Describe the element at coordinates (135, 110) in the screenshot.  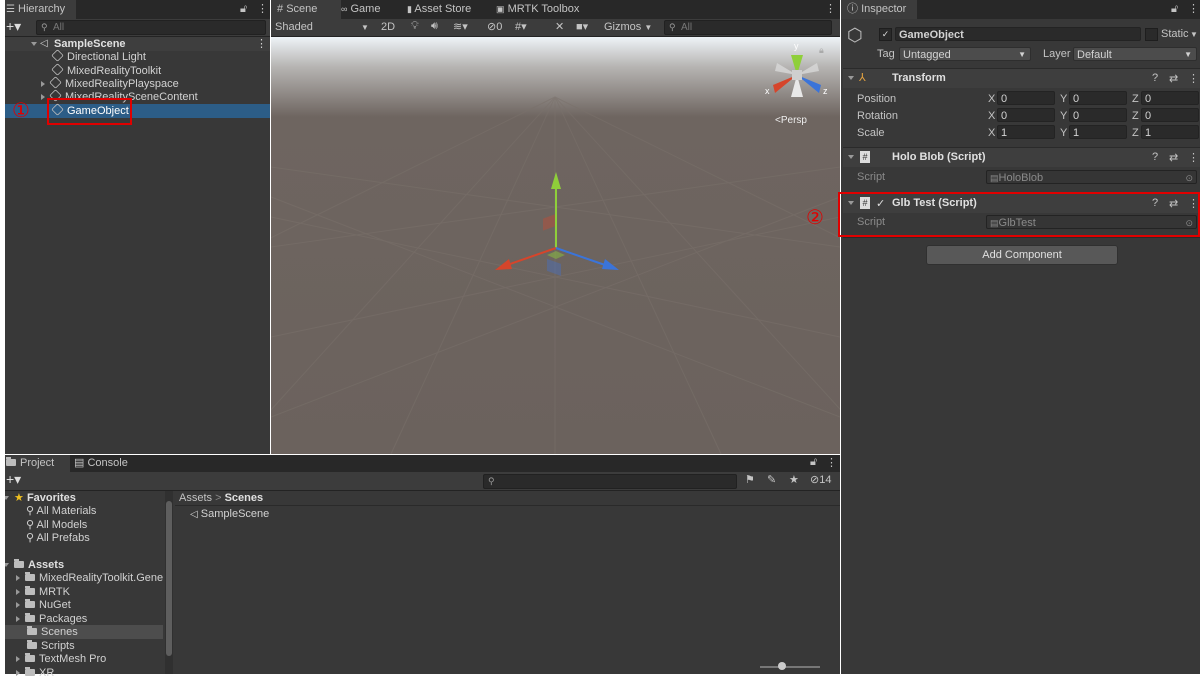
I see `list-item-selected: GameObject` at that location.